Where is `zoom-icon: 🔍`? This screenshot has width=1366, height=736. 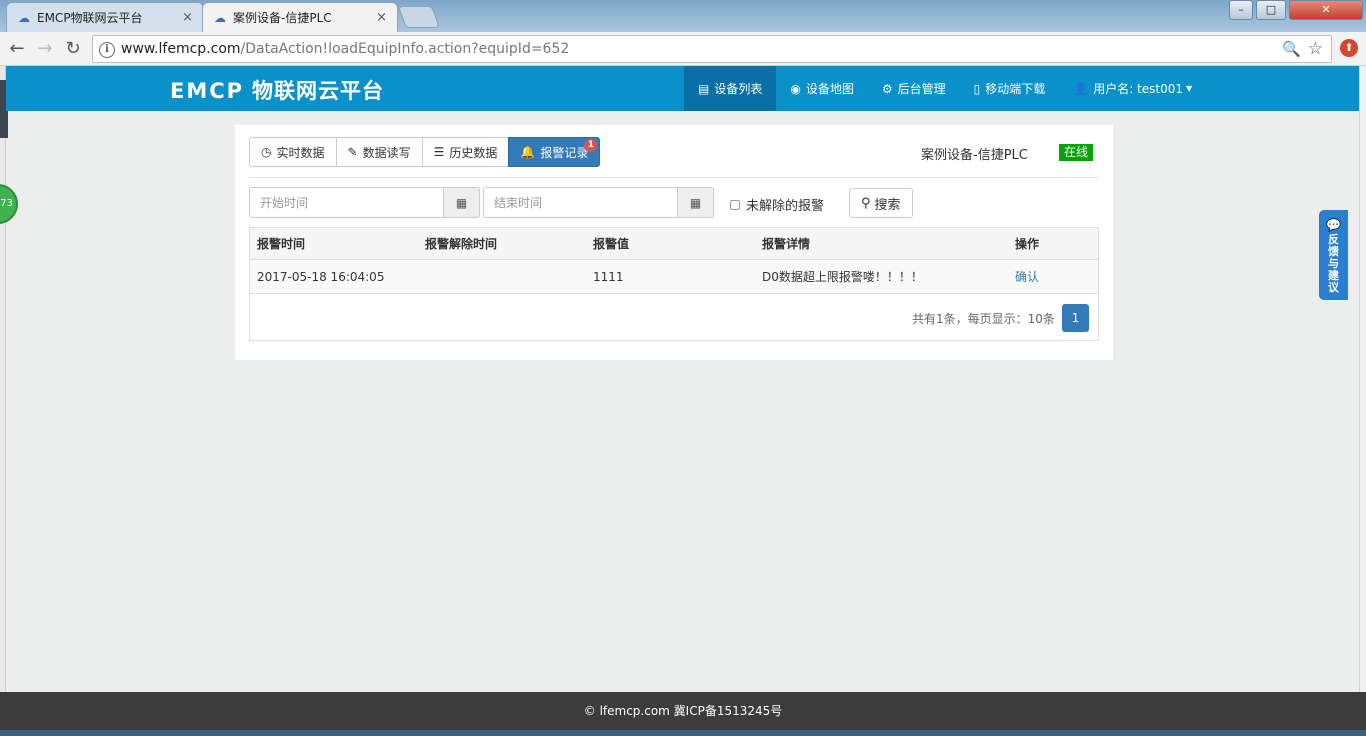
zoom-icon: 🔍 is located at coordinates (1291, 49).